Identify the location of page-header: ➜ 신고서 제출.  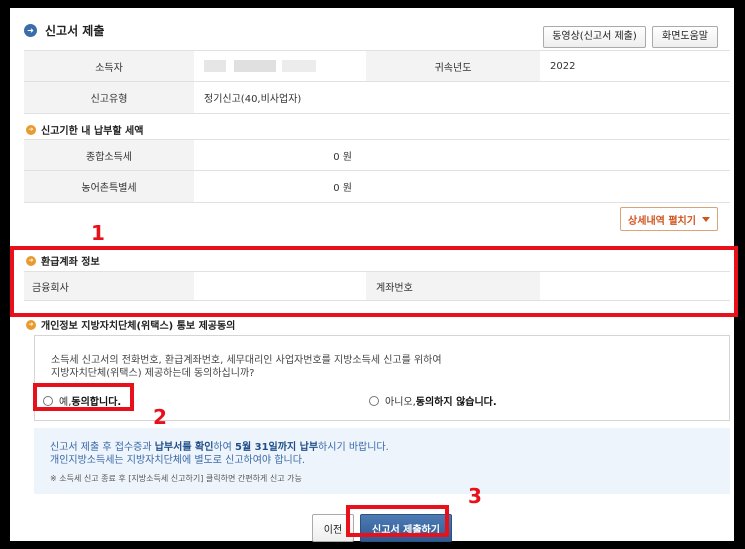
(64, 30).